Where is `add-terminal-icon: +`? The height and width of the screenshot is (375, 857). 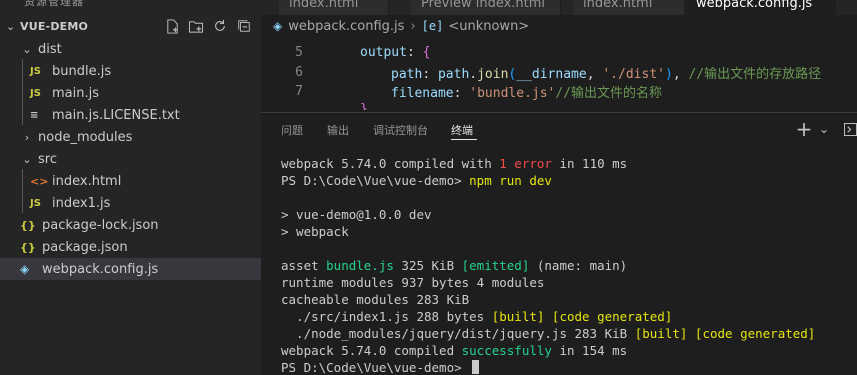 add-terminal-icon: + is located at coordinates (804, 129).